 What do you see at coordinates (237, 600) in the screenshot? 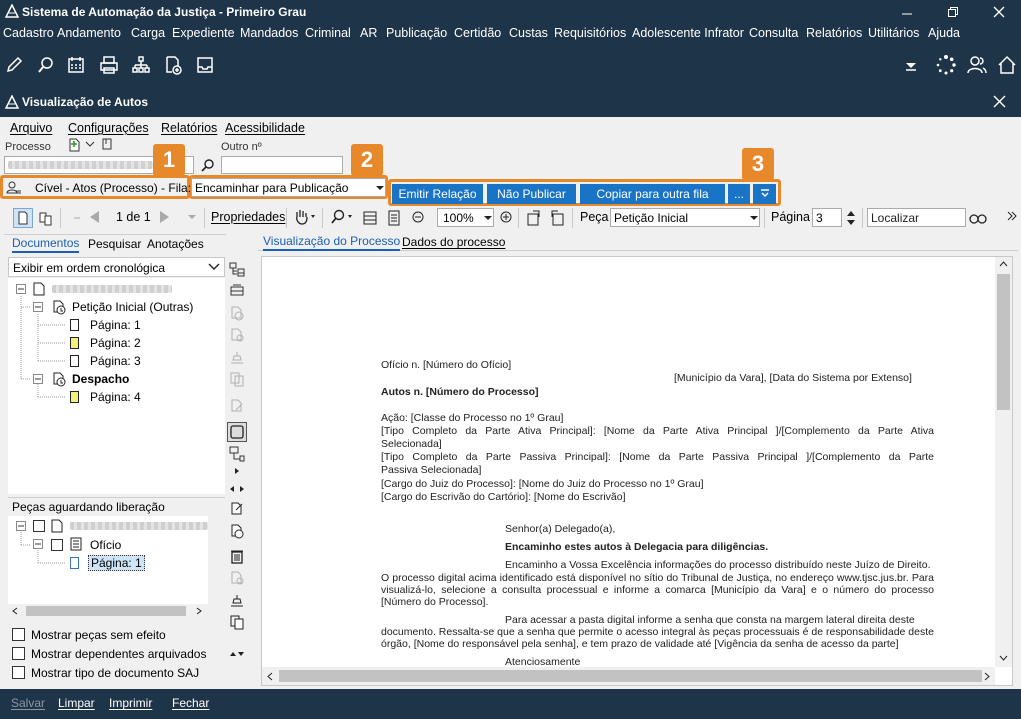
I see `sign-icon` at bounding box center [237, 600].